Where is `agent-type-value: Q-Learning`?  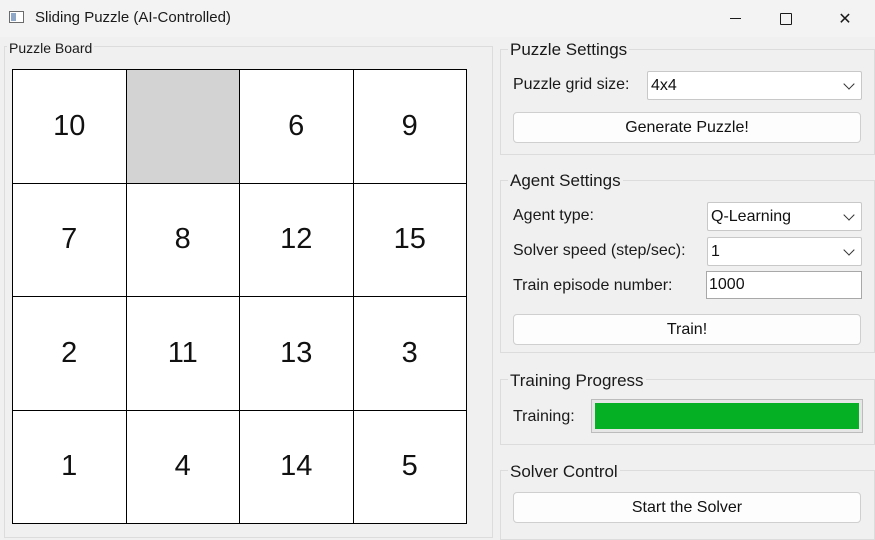 agent-type-value: Q-Learning is located at coordinates (751, 216).